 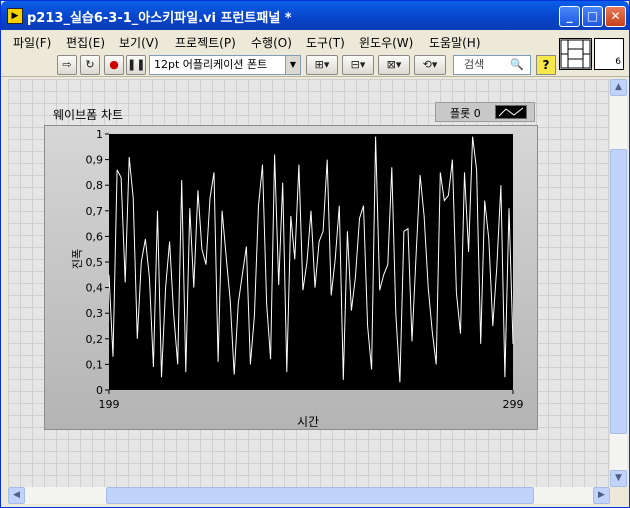 I want to click on y-tick-label: 0, so click(x=99, y=390).